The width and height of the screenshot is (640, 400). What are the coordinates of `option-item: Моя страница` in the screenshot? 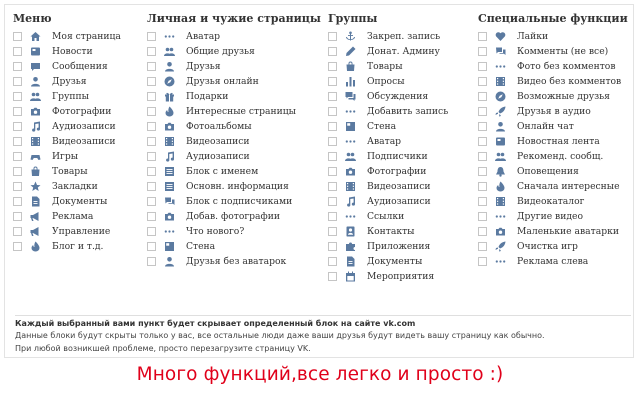 It's located at (67, 36).